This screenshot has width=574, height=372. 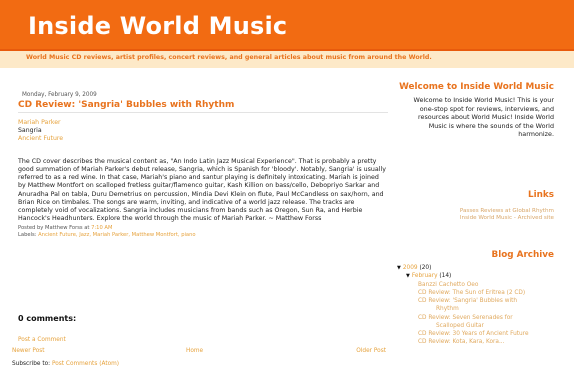 What do you see at coordinates (101, 228) in the screenshot?
I see `post-timestamp-link: 7:10 AM` at bounding box center [101, 228].